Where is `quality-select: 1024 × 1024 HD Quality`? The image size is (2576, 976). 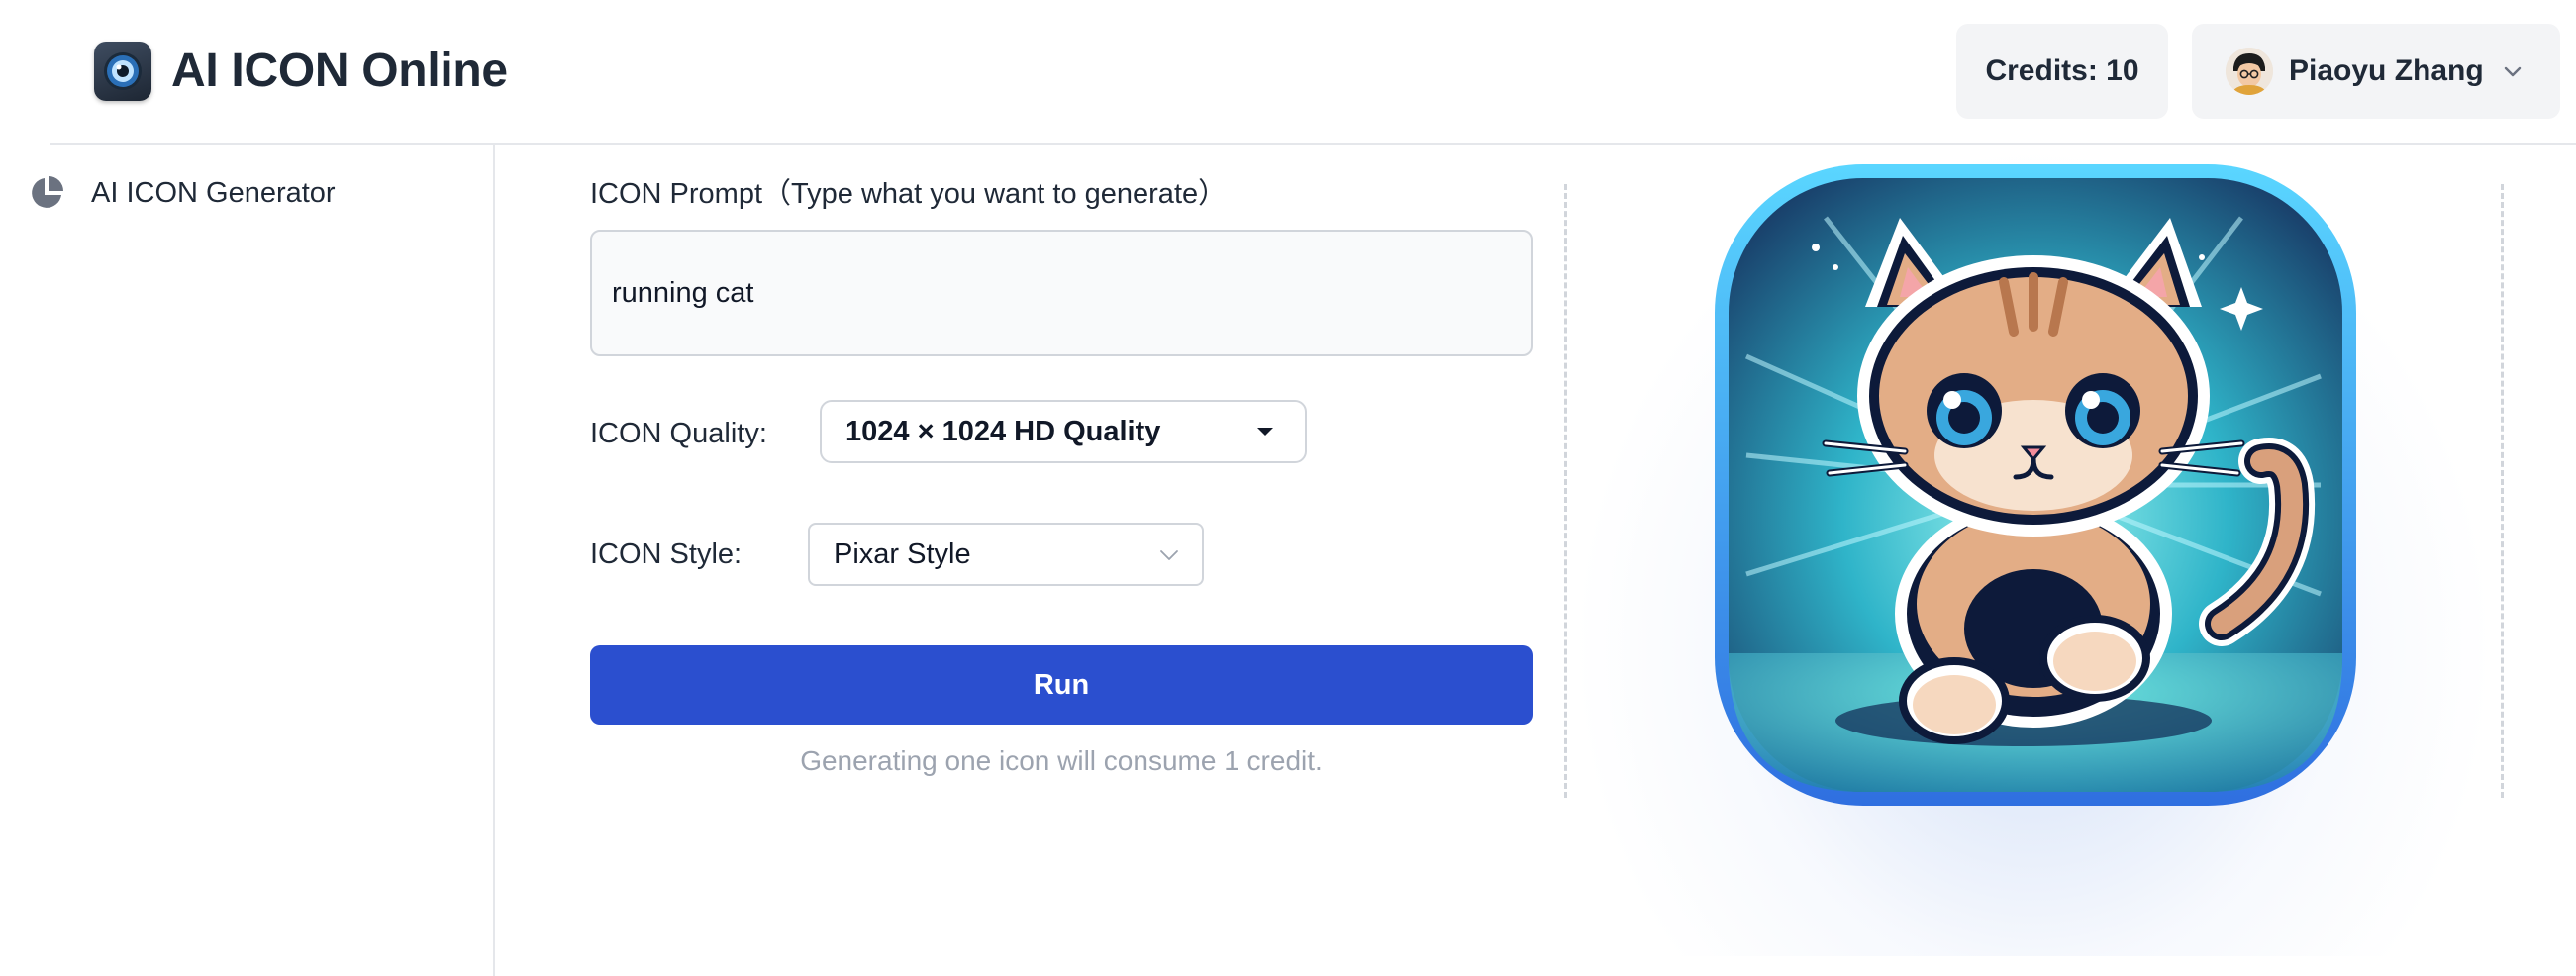
quality-select: 1024 × 1024 HD Quality is located at coordinates (1063, 431).